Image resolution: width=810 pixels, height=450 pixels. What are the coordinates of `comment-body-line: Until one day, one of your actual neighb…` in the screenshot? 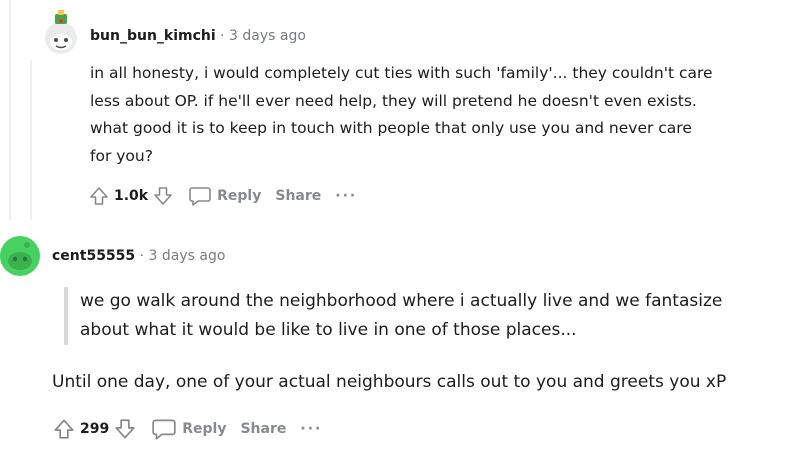 It's located at (389, 382).